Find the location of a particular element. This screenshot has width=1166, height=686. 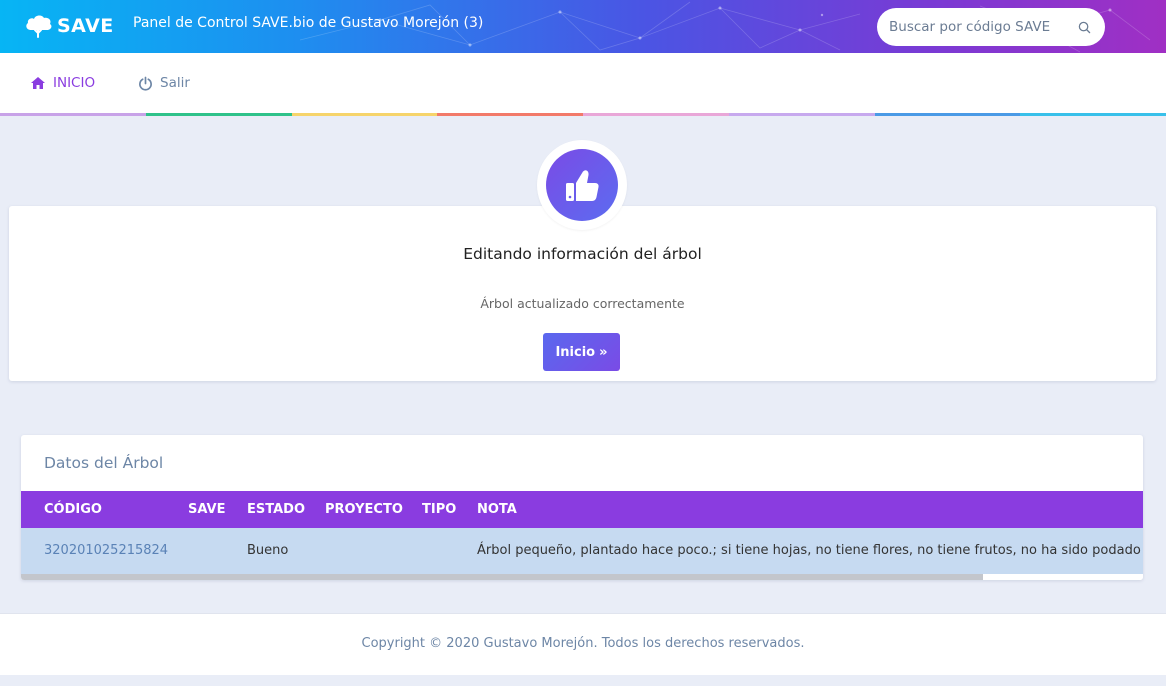

success-message: Árbol actualizado correctamente is located at coordinates (582, 303).